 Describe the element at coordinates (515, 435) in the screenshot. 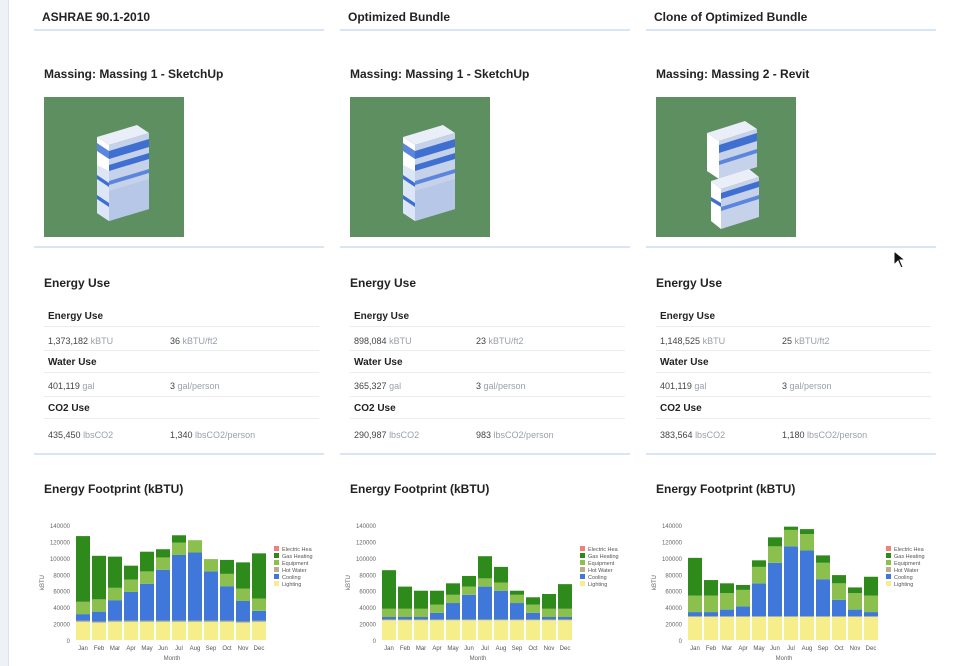

I see `co2-per-person: 983 lbsCO2/person` at that location.